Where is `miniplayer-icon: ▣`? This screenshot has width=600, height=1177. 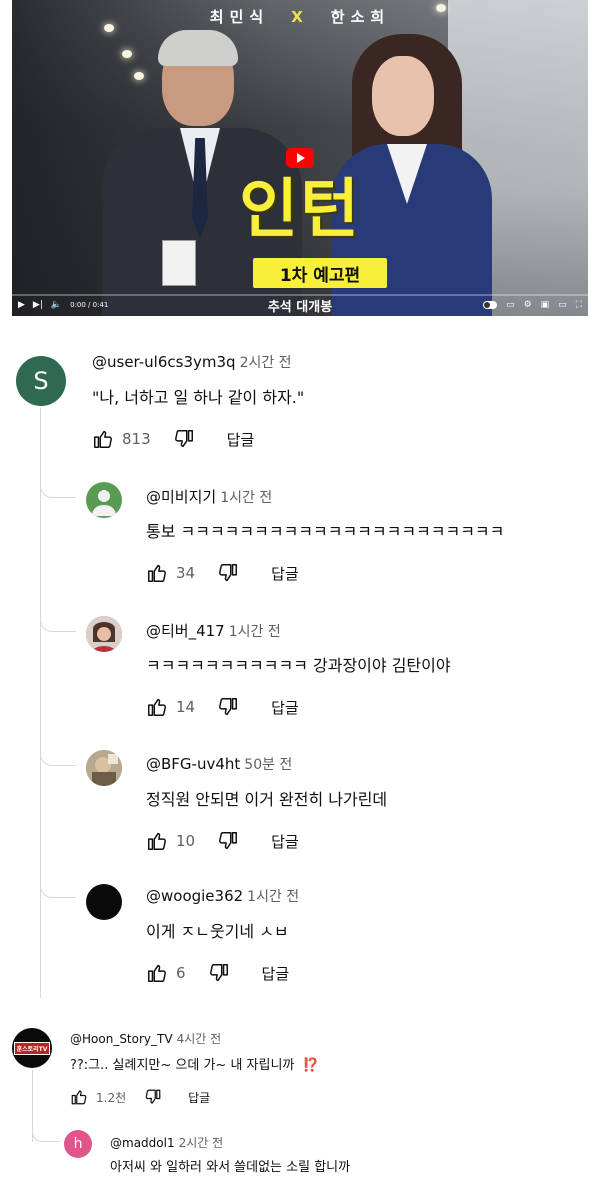 miniplayer-icon: ▣ is located at coordinates (545, 305).